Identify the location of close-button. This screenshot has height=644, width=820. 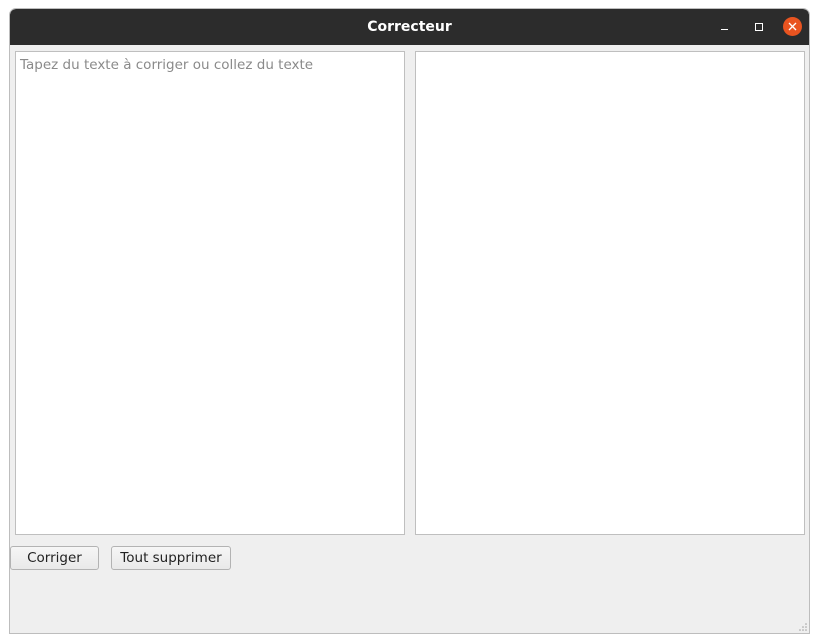
(792, 26).